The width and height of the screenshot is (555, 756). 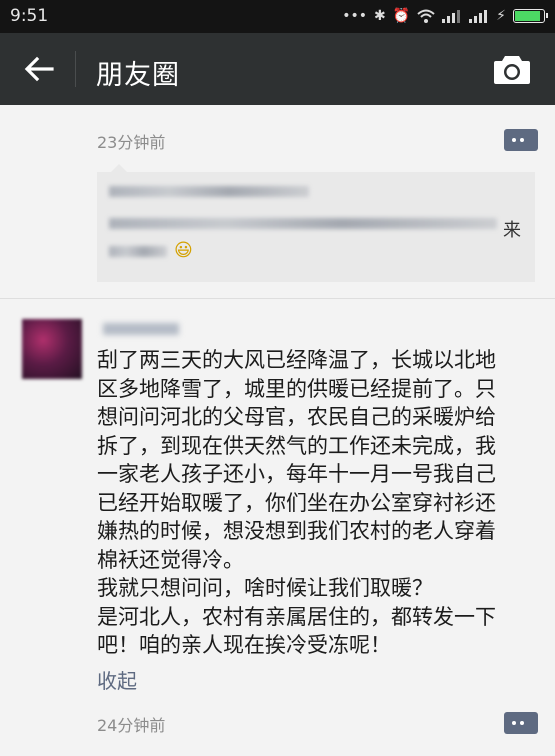 What do you see at coordinates (296, 616) in the screenshot?
I see `post-line: 是河北人，农村有亲属居住的，都转发一下` at bounding box center [296, 616].